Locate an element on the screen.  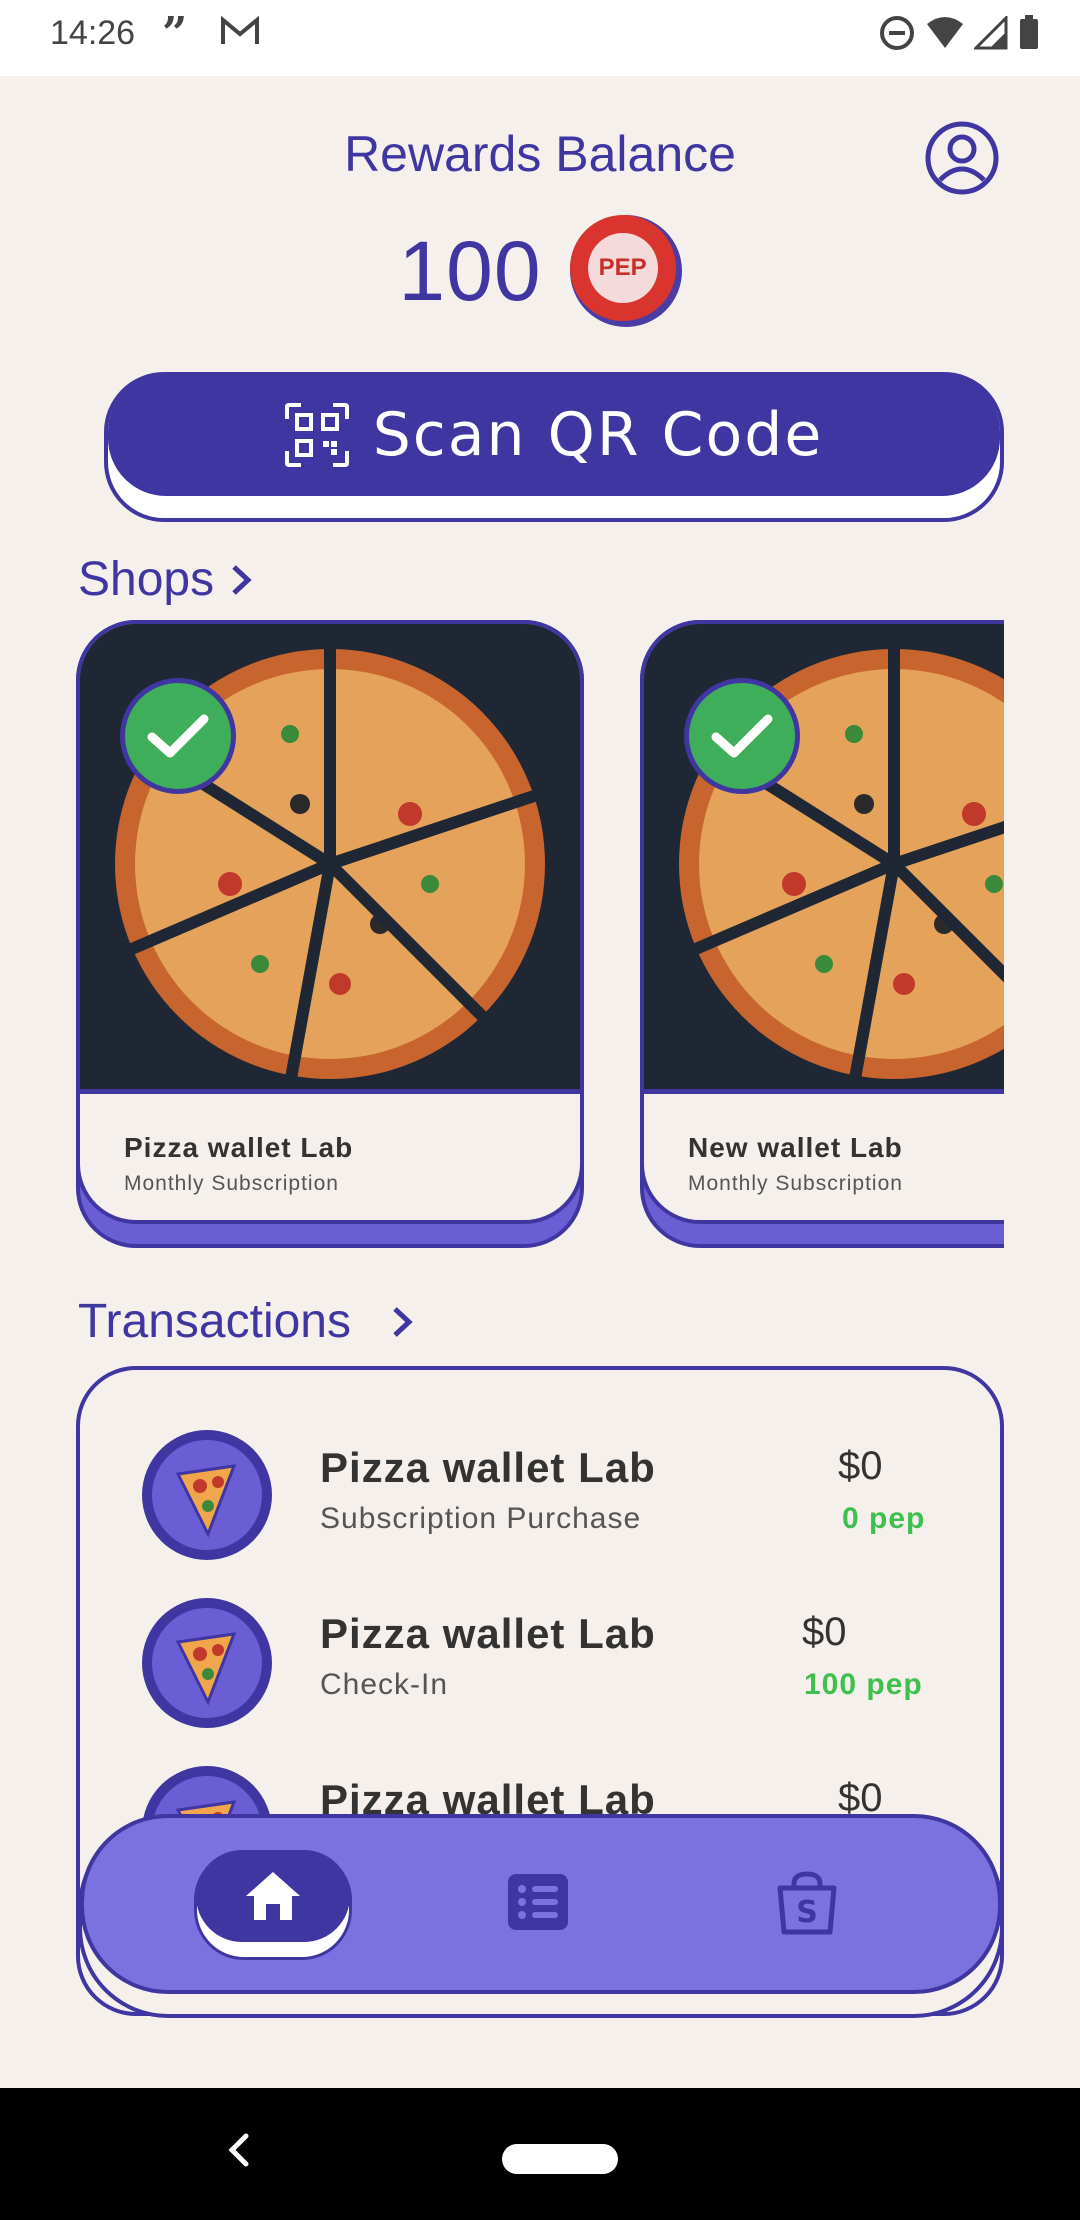
dnd-icon is located at coordinates (897, 35).